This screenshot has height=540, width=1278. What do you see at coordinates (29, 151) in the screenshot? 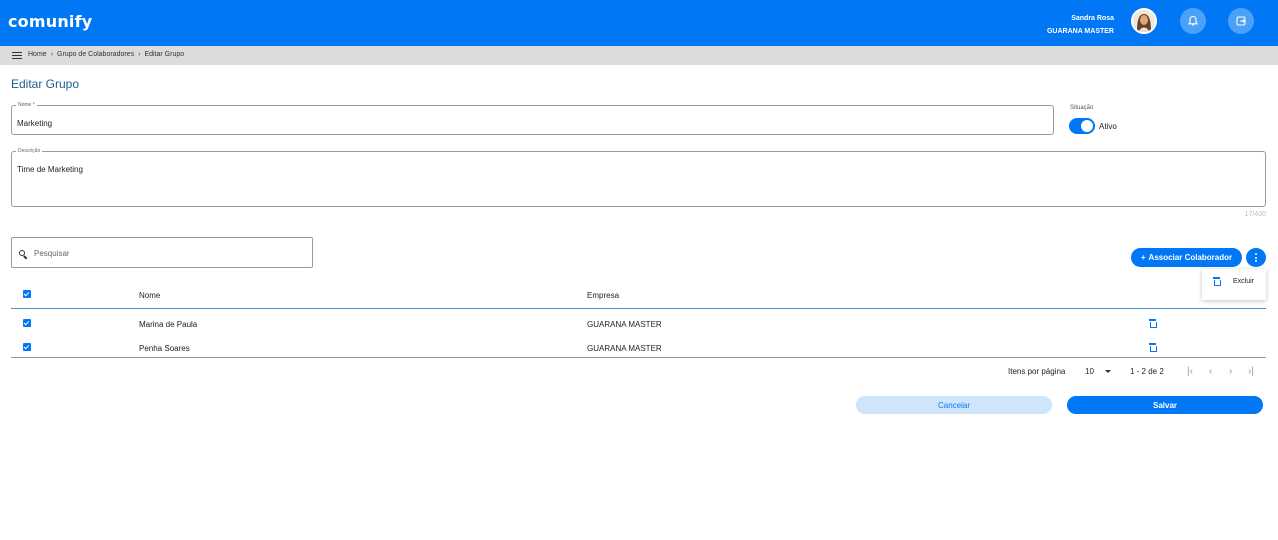
I see `descricao-label: Descrição` at bounding box center [29, 151].